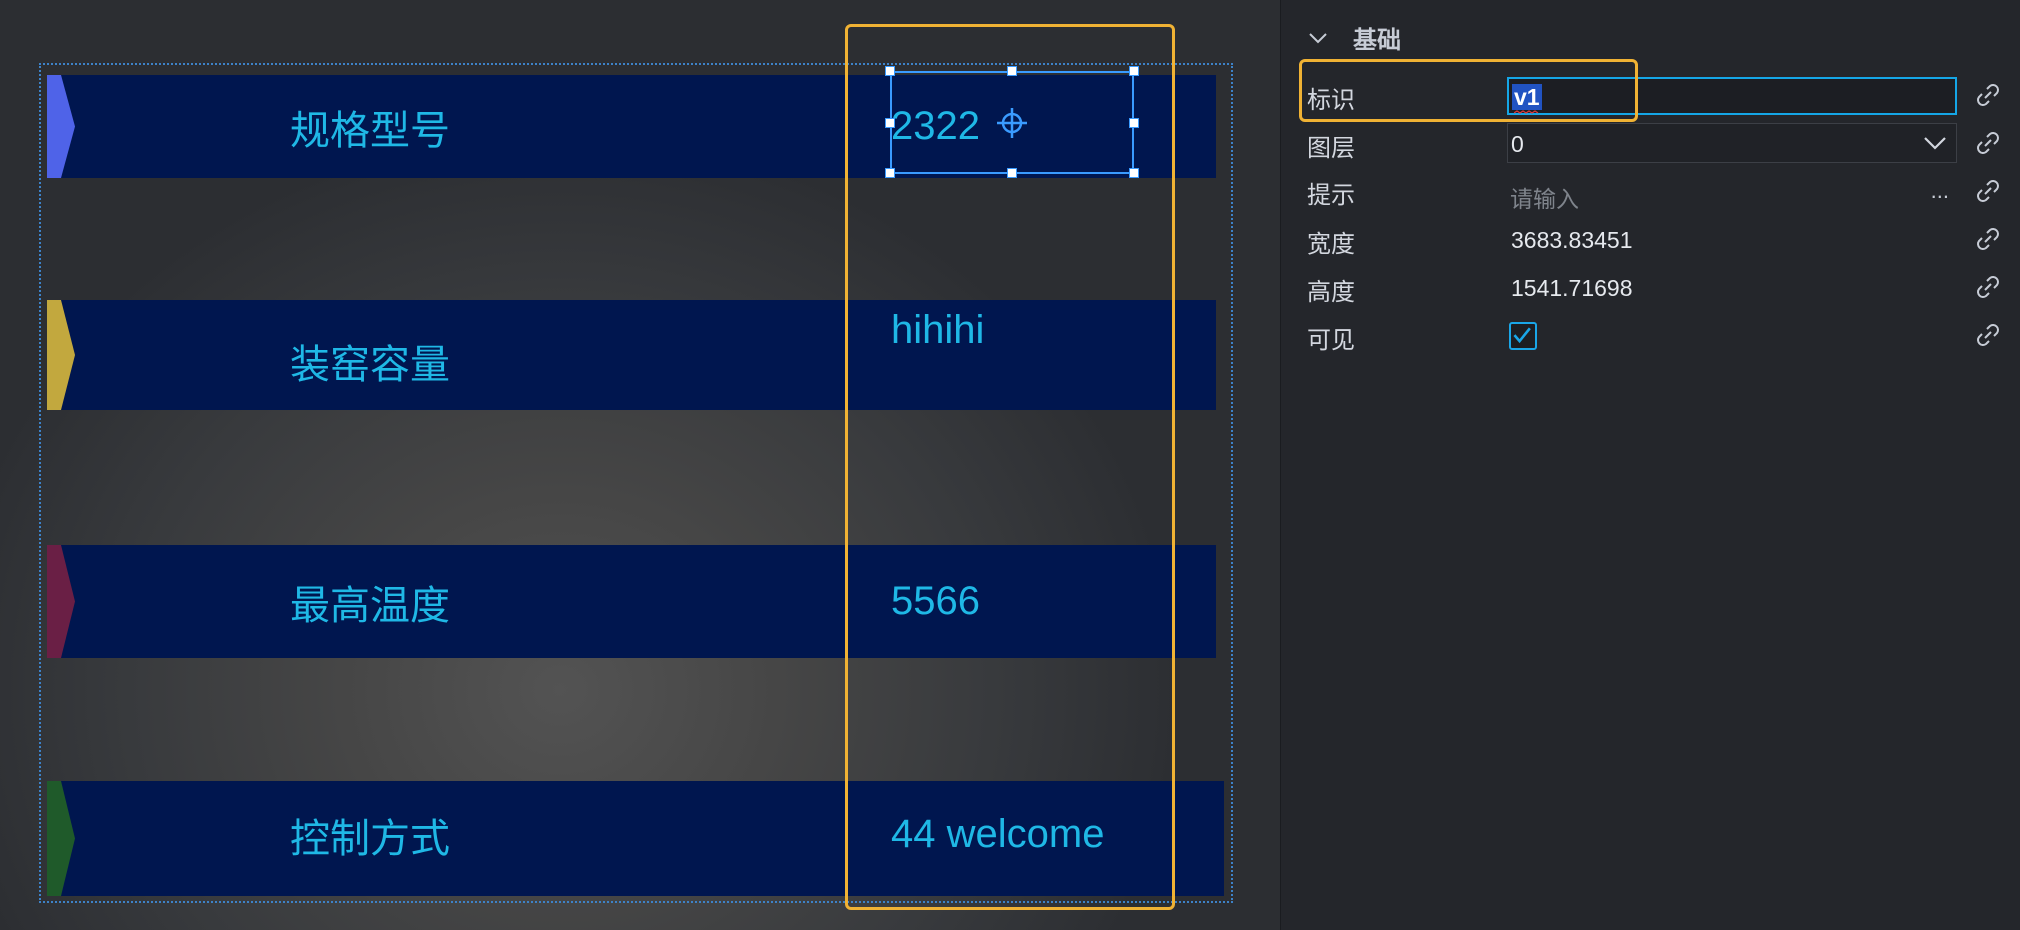  Describe the element at coordinates (370, 130) in the screenshot. I see `row-label: 规格型号` at that location.